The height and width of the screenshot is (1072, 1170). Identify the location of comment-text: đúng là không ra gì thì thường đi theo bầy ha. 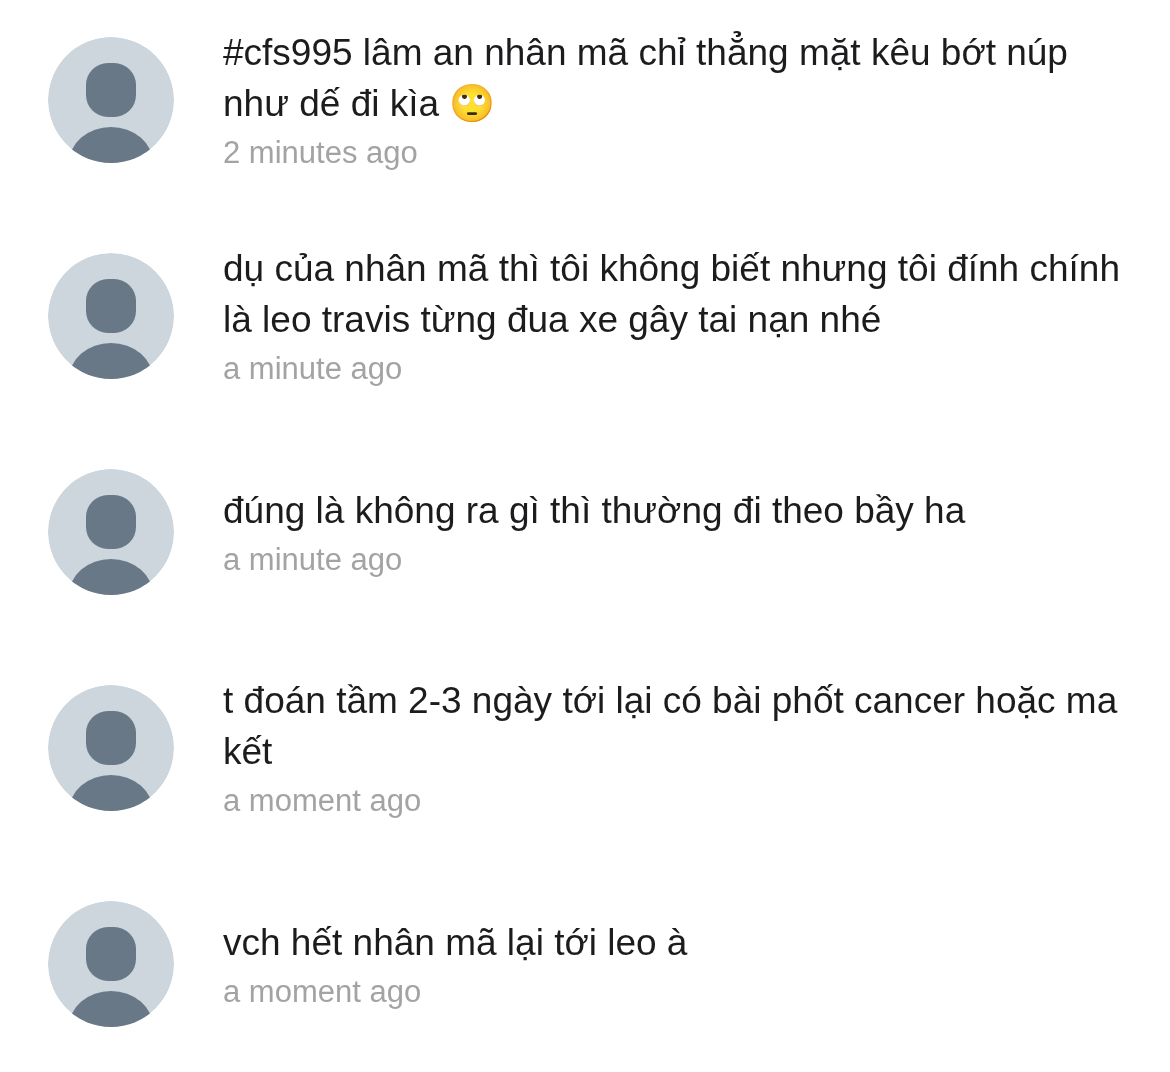
(594, 510).